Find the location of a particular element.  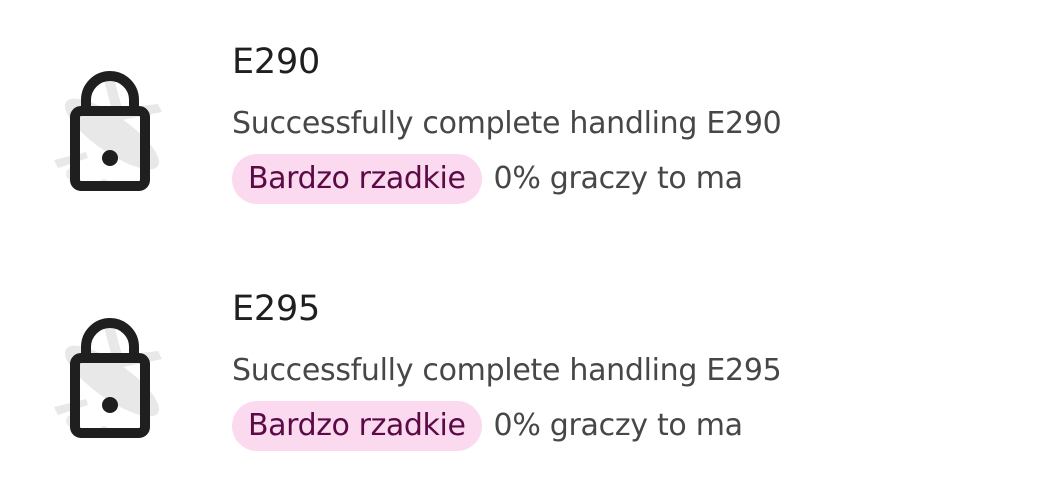

achievement-description: Successfully complete handling E290 is located at coordinates (507, 123).